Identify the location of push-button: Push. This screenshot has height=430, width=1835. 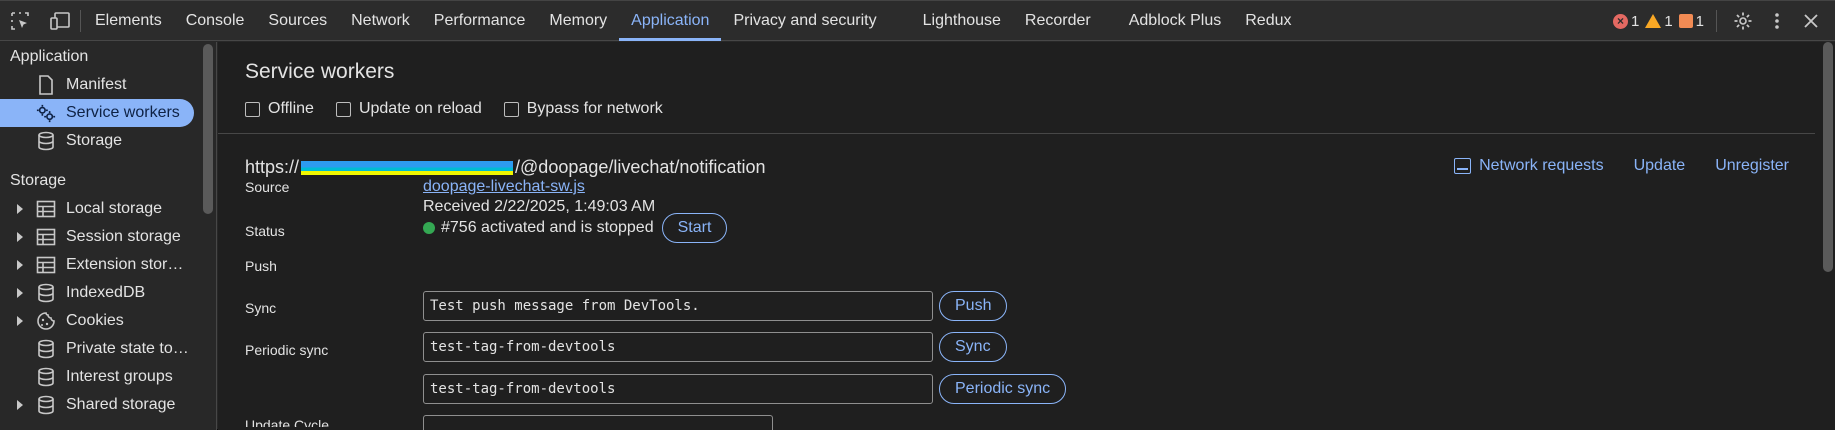
(973, 306).